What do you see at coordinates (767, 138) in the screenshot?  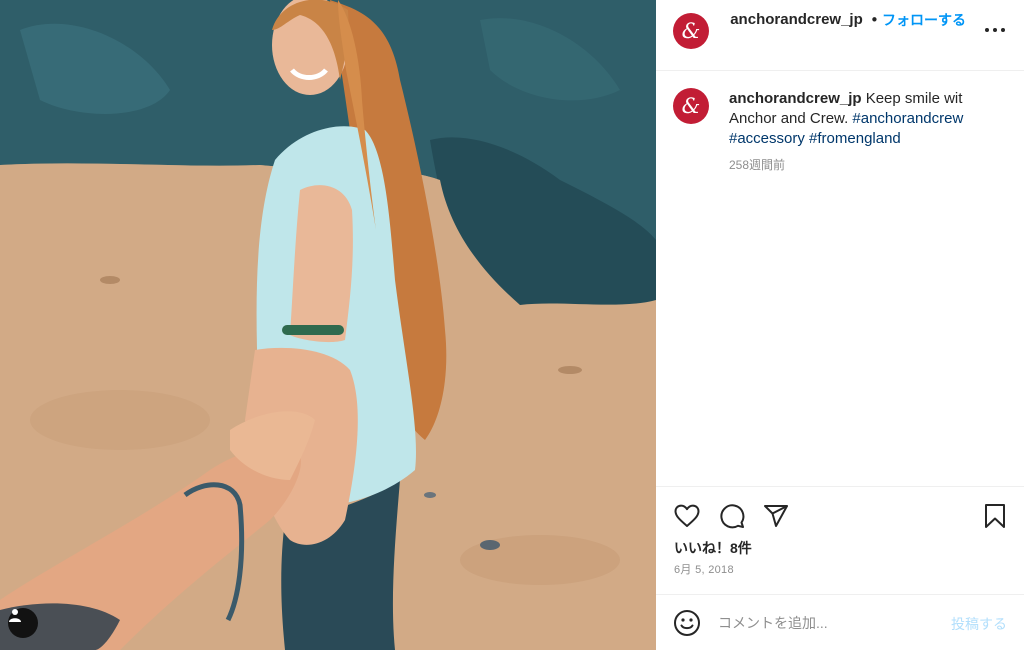 I see `hashtag-link: #accessory` at bounding box center [767, 138].